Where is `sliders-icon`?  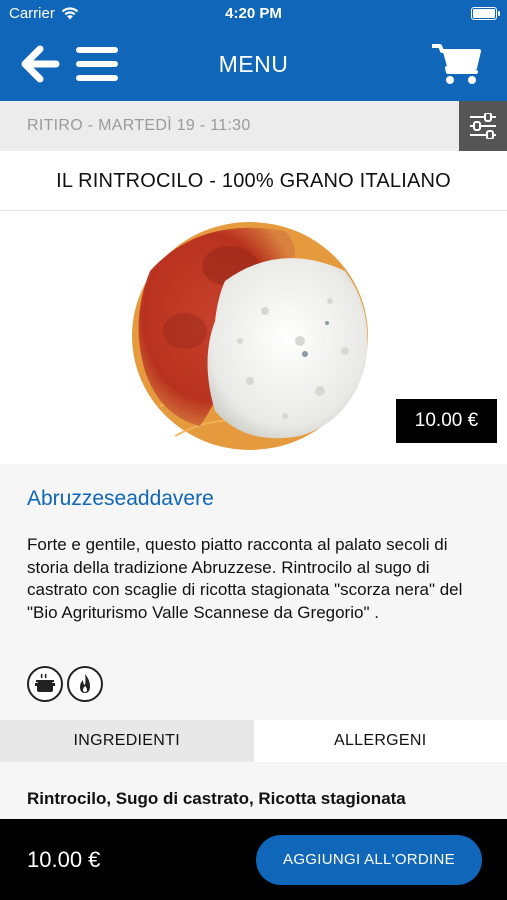
sliders-icon is located at coordinates (483, 126).